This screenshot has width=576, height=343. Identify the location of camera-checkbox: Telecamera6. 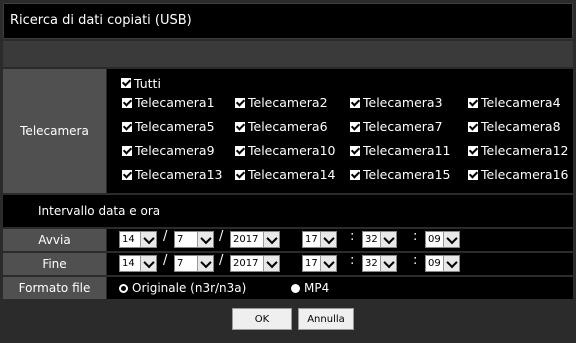
(281, 126).